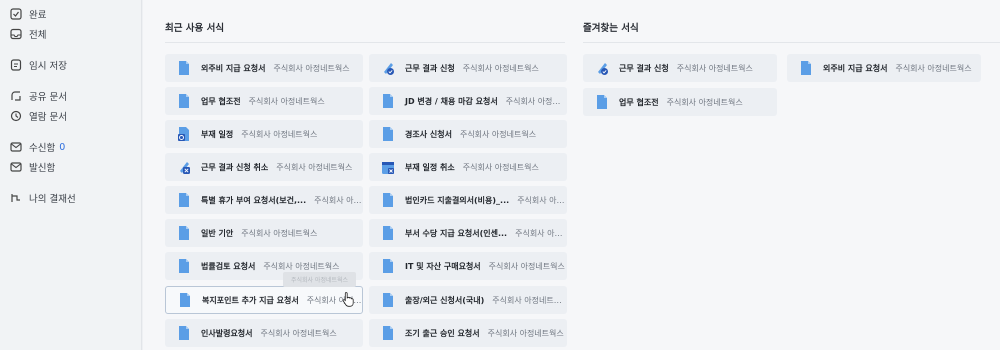 This screenshot has width=1000, height=350. What do you see at coordinates (264, 134) in the screenshot?
I see `form-card: 부재 일정 주식회사 아정네트웍스` at bounding box center [264, 134].